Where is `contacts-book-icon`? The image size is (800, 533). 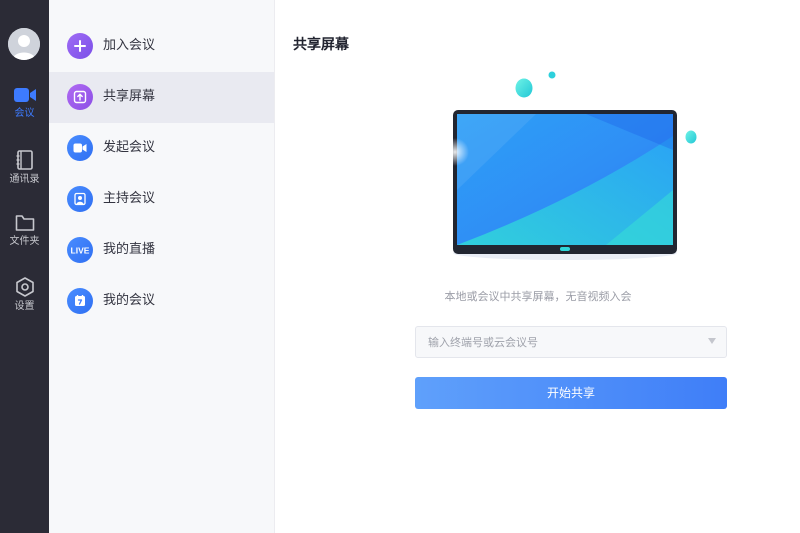 contacts-book-icon is located at coordinates (24, 160).